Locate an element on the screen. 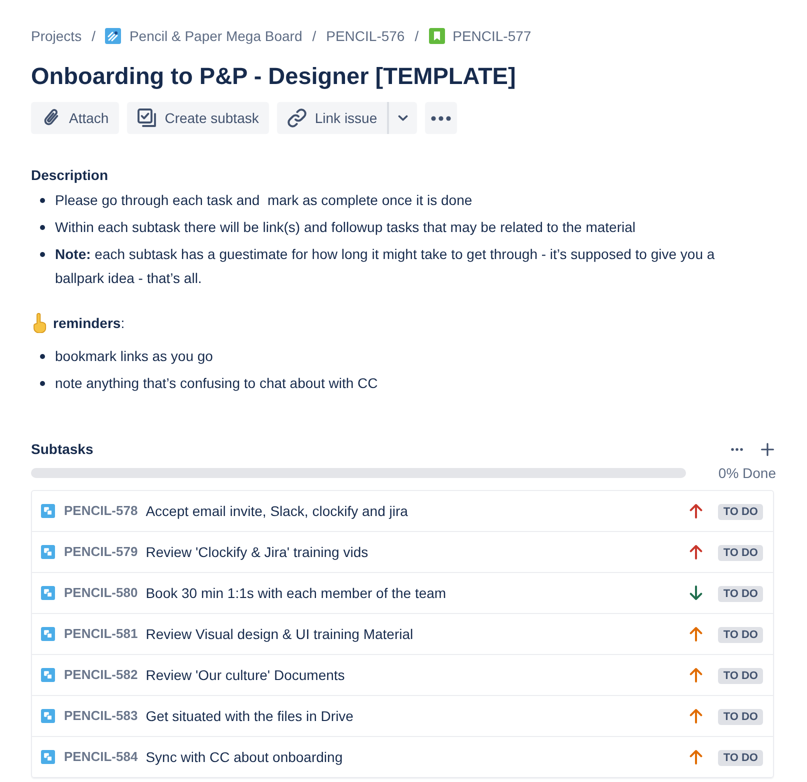  subtask-row: PENCIL-583 Get situated with the files in Drive TO DO is located at coordinates (402, 715).